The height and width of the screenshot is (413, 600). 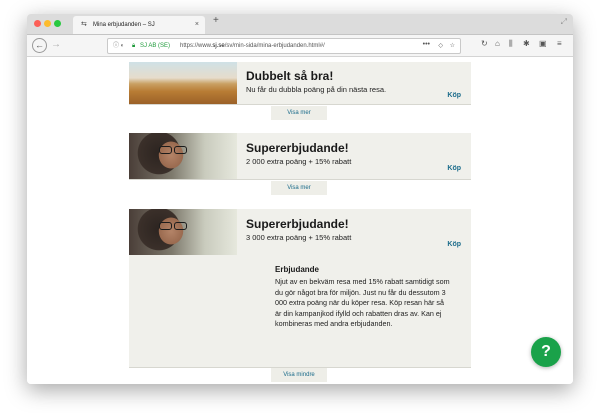 I want to click on offer-heading: Dubbelt så bra!, so click(x=290, y=76).